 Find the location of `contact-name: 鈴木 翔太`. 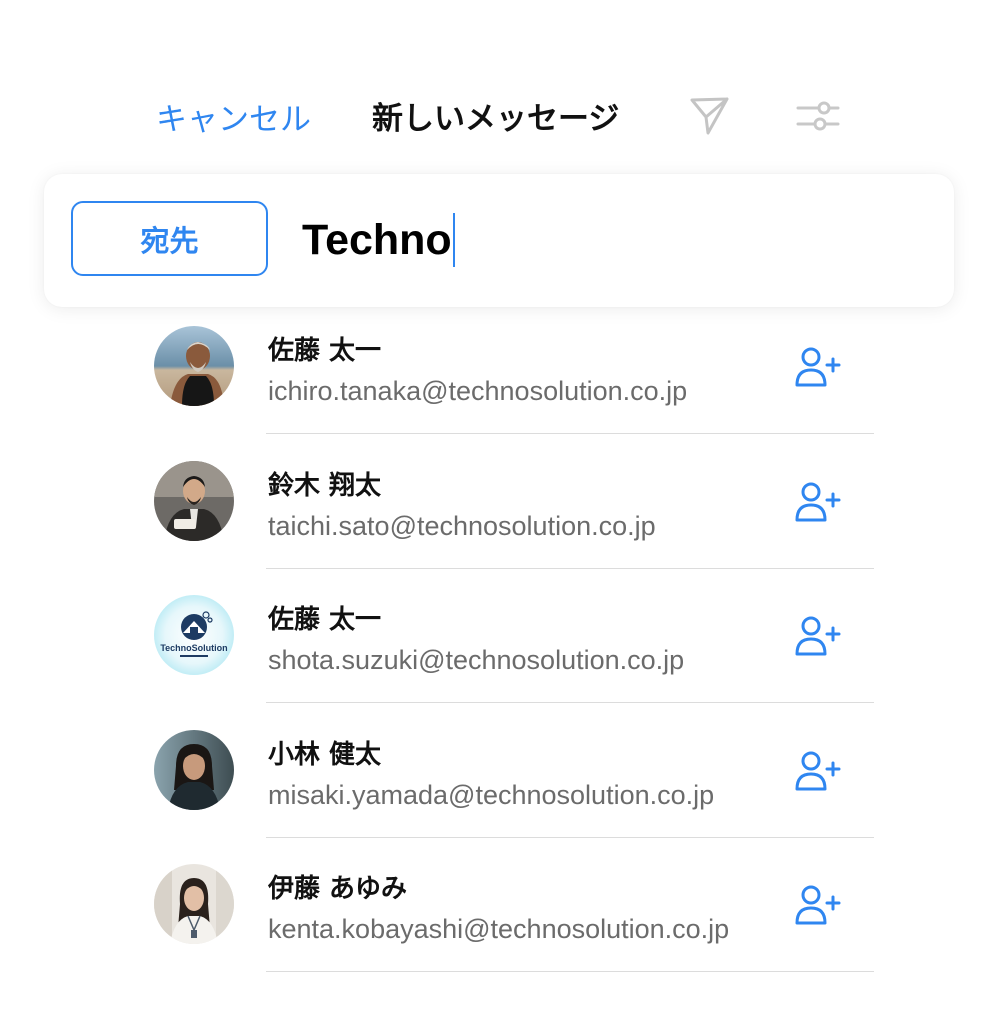

contact-name: 鈴木 翔太 is located at coordinates (325, 485).